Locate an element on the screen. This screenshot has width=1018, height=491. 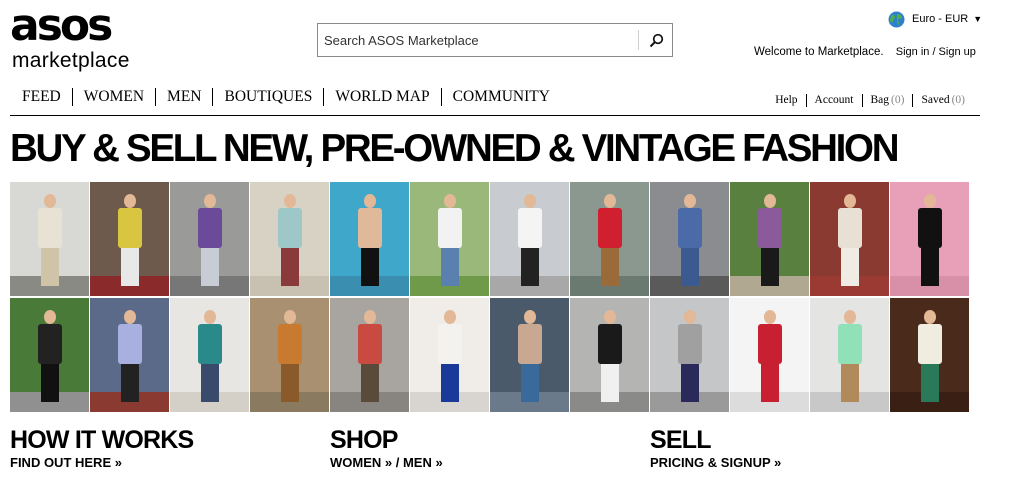
nav-item-world-map: WORLD MAP is located at coordinates (381, 97).